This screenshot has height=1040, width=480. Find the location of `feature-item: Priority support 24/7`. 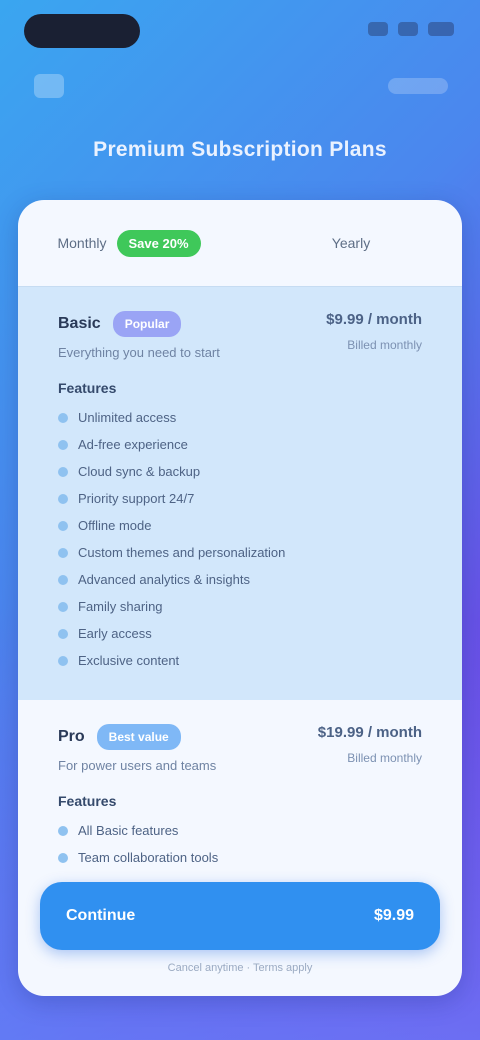

feature-item: Priority support 24/7 is located at coordinates (240, 498).